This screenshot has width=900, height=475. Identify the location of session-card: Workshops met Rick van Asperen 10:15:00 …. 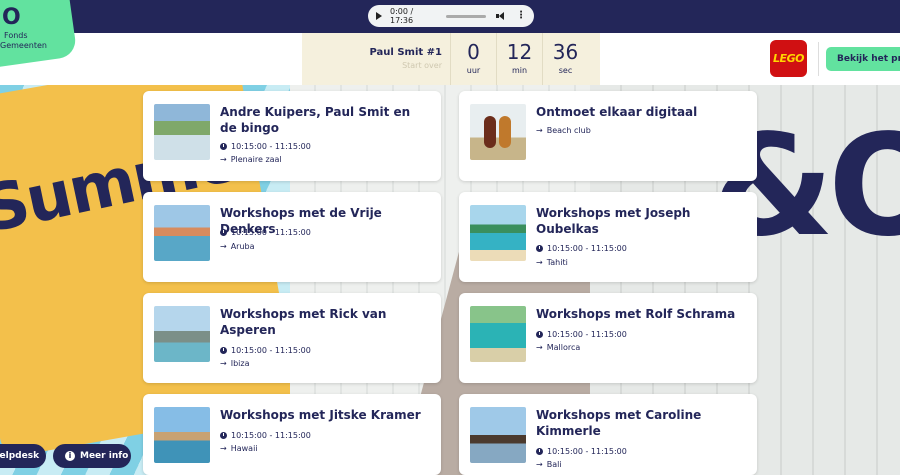
(292, 338).